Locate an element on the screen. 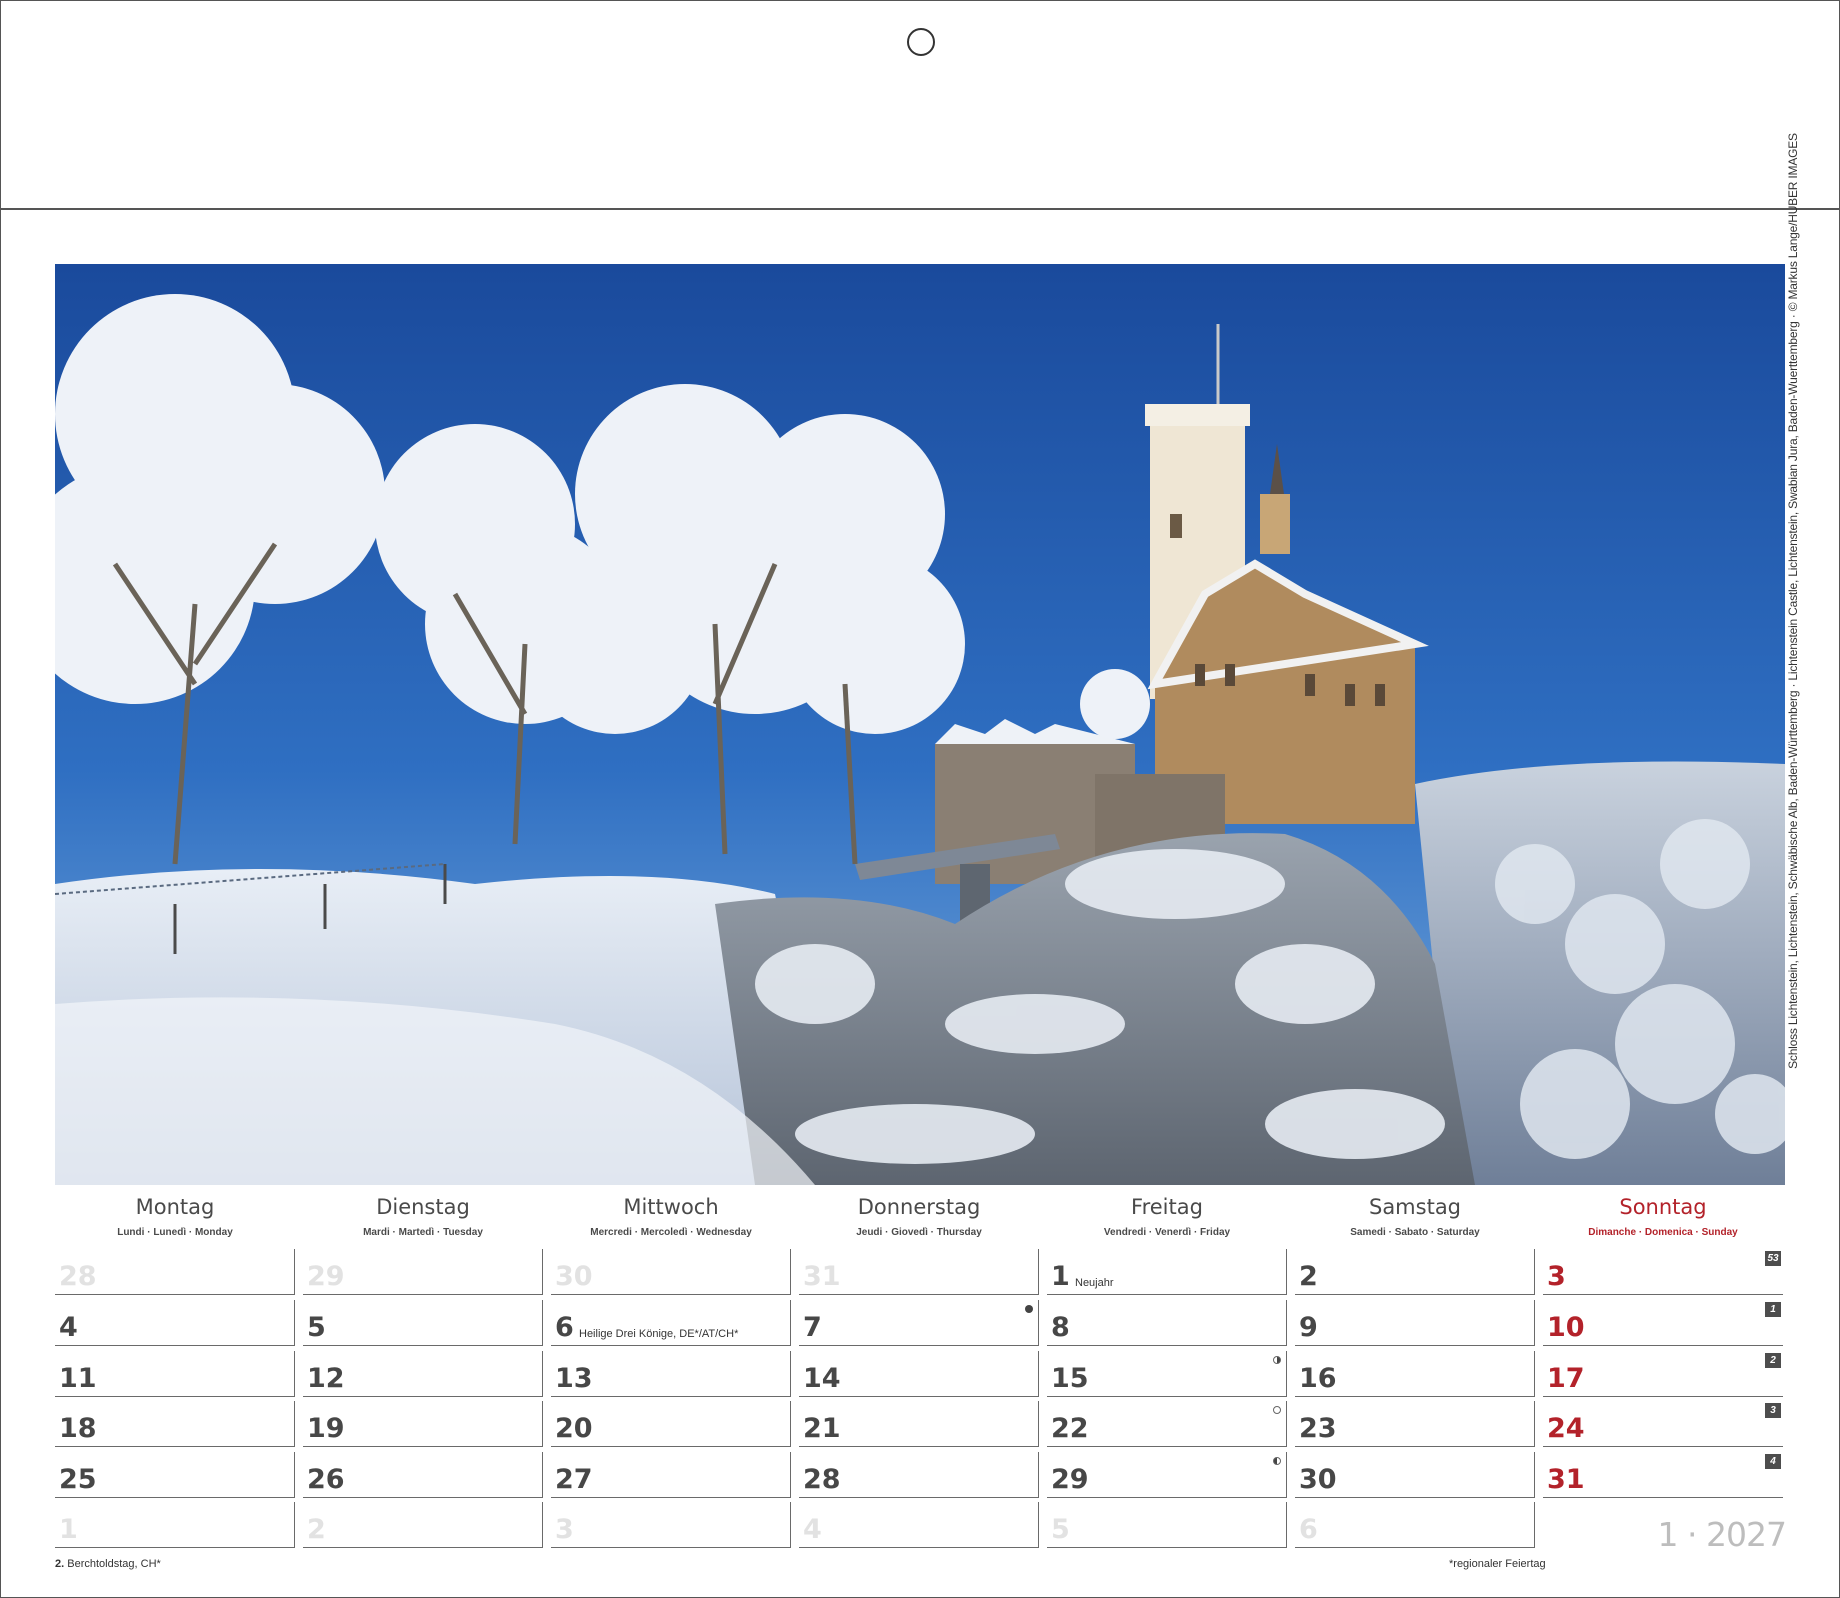 This screenshot has height=1598, width=1840. day-number: 7 is located at coordinates (812, 1327).